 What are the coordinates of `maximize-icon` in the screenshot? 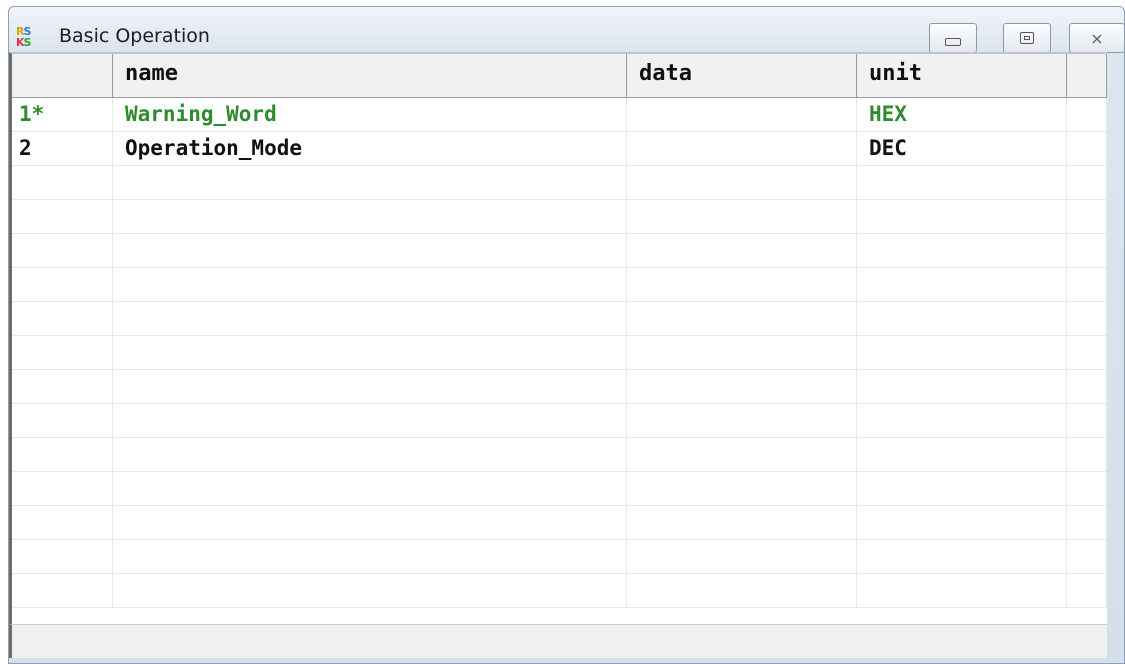 It's located at (1027, 38).